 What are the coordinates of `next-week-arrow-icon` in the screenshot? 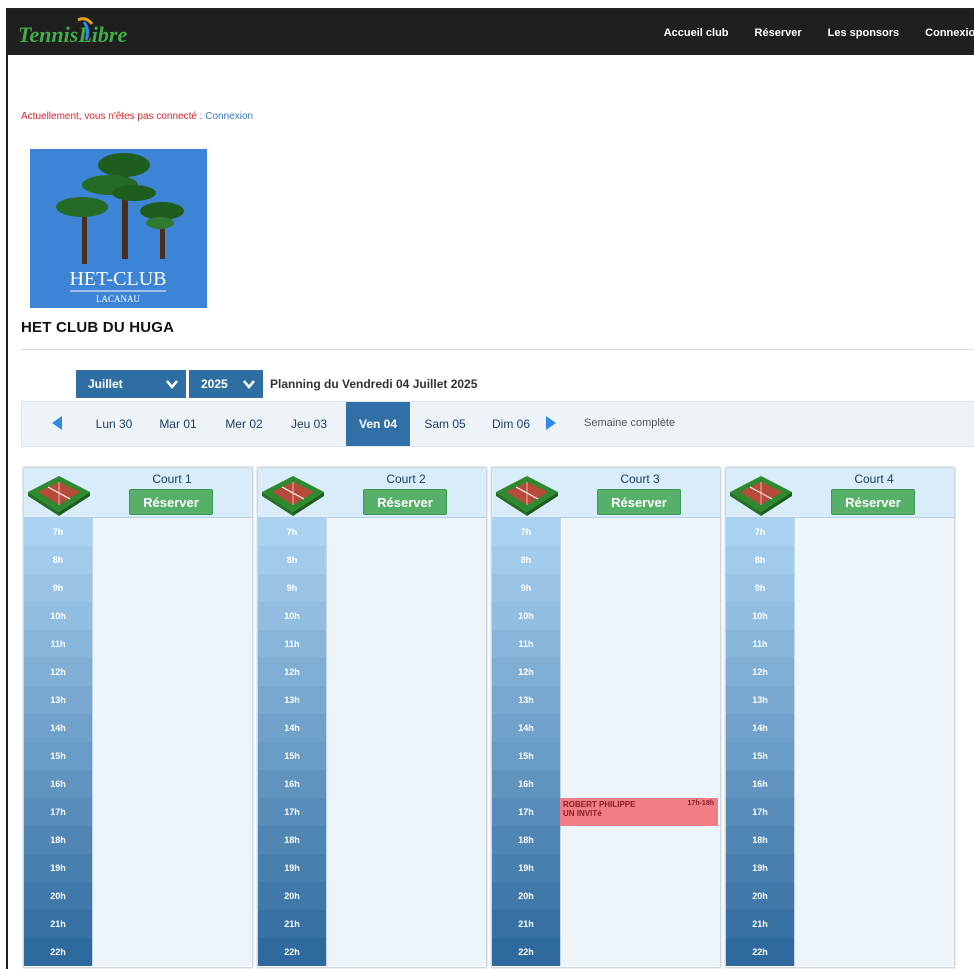 It's located at (551, 423).